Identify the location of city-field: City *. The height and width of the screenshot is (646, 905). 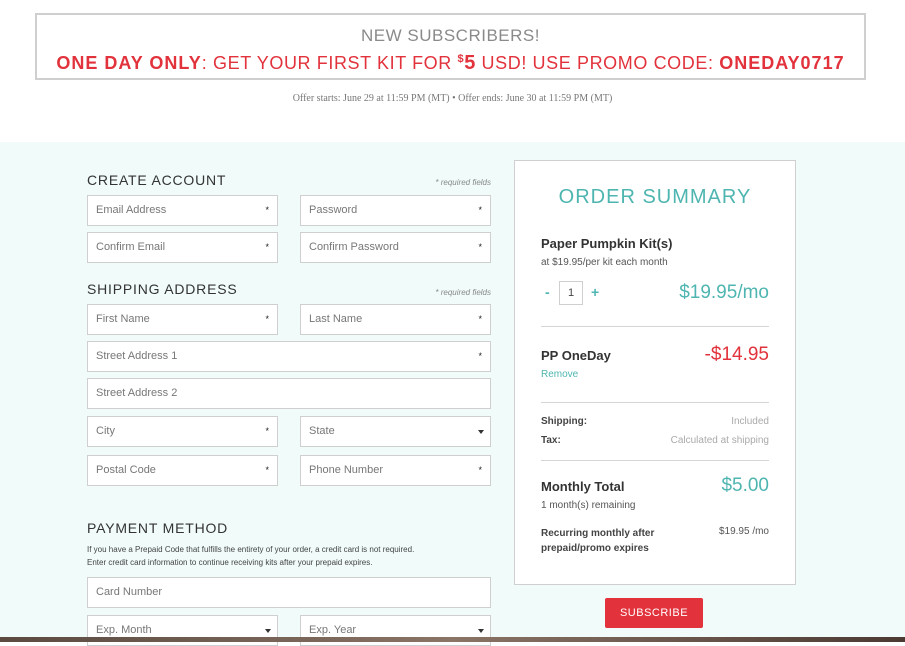
(182, 431).